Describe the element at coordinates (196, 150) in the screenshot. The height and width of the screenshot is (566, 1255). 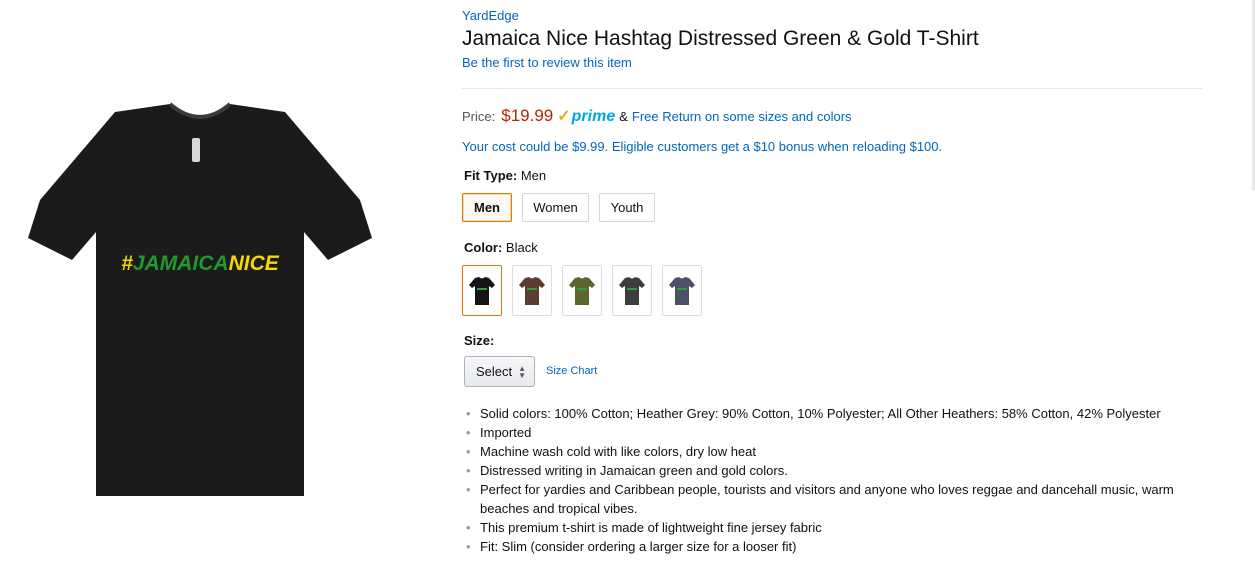
I see `shirt-tag` at that location.